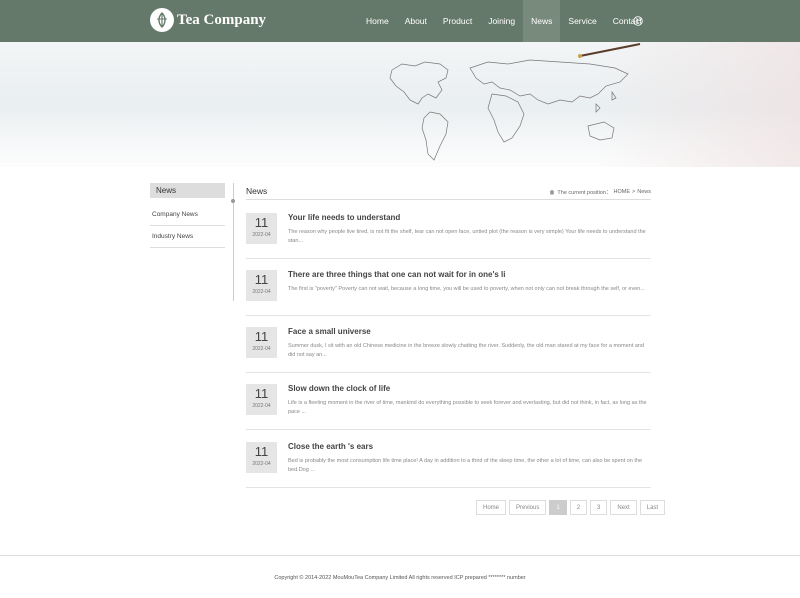 Image resolution: width=800 pixels, height=598 pixels. Describe the element at coordinates (187, 190) in the screenshot. I see `sidebar-title: News` at that location.